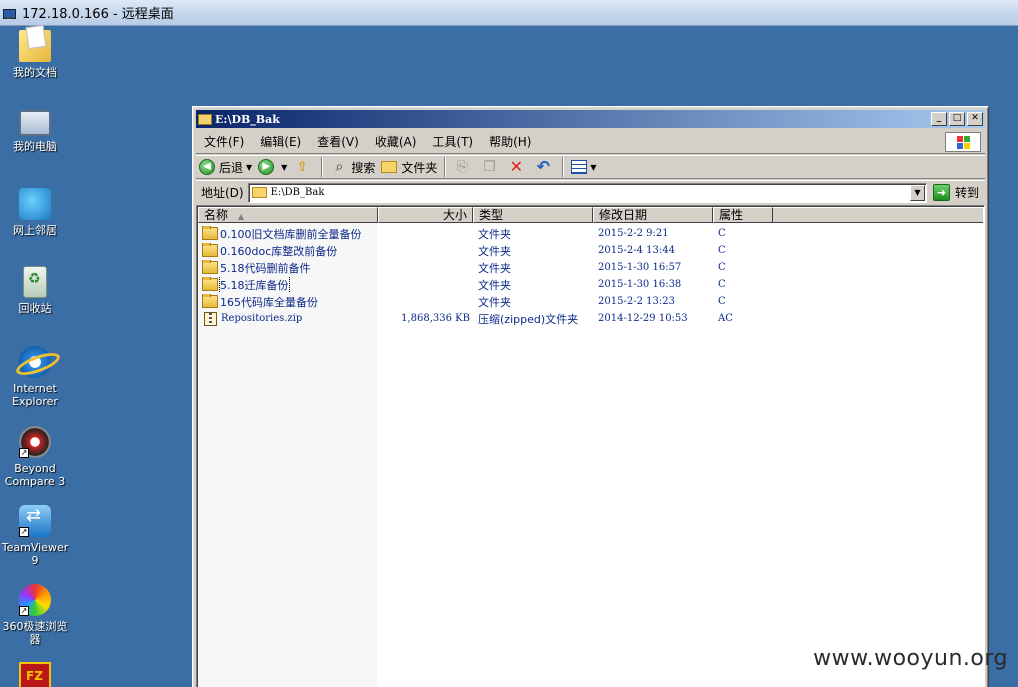 This screenshot has height=687, width=1018. What do you see at coordinates (35, 475) in the screenshot?
I see `desktop-icon-label: Beyond Compare 3` at bounding box center [35, 475].